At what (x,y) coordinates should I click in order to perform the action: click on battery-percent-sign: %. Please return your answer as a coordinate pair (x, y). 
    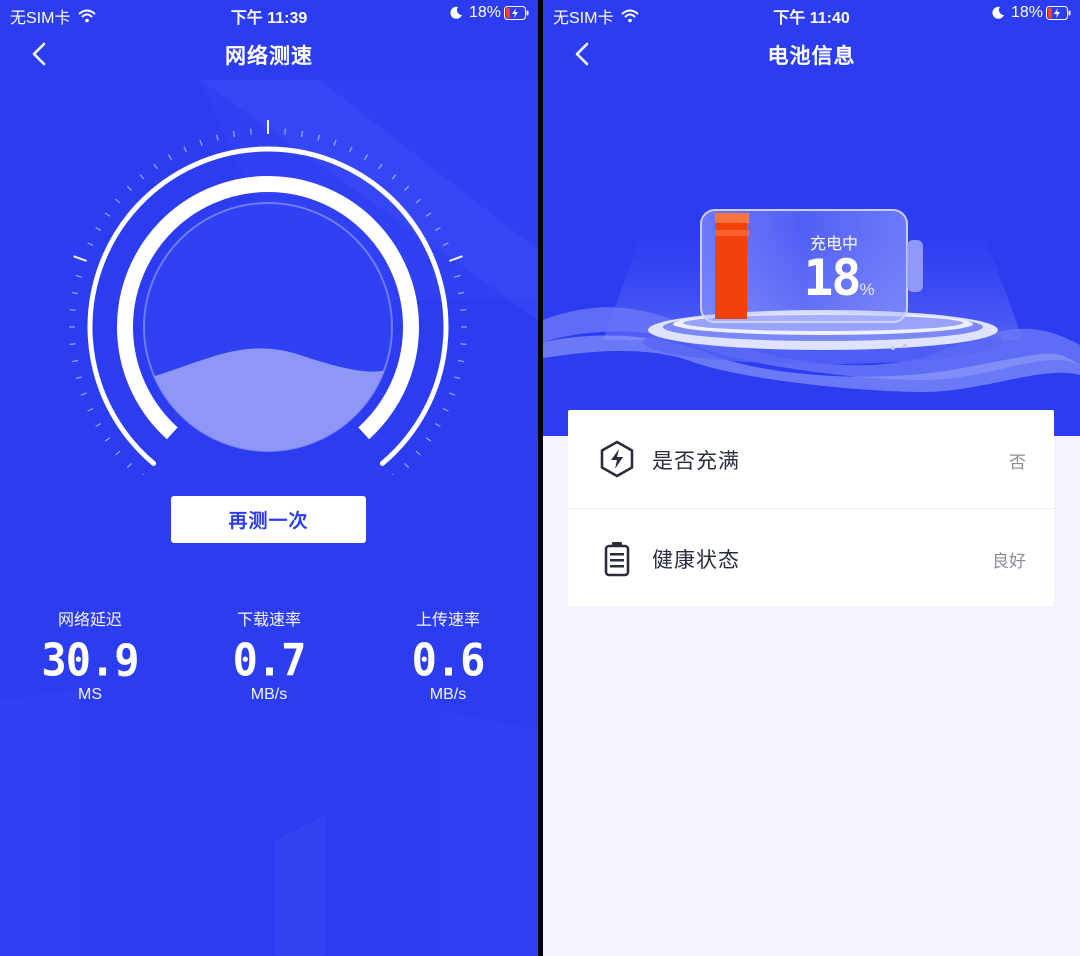
    Looking at the image, I should click on (867, 289).